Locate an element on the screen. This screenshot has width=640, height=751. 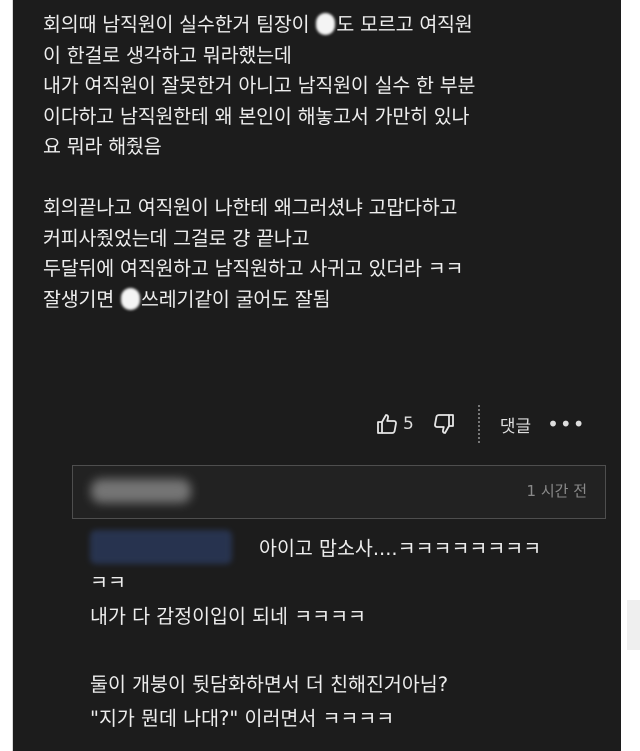
page-edge is located at coordinates (633, 625).